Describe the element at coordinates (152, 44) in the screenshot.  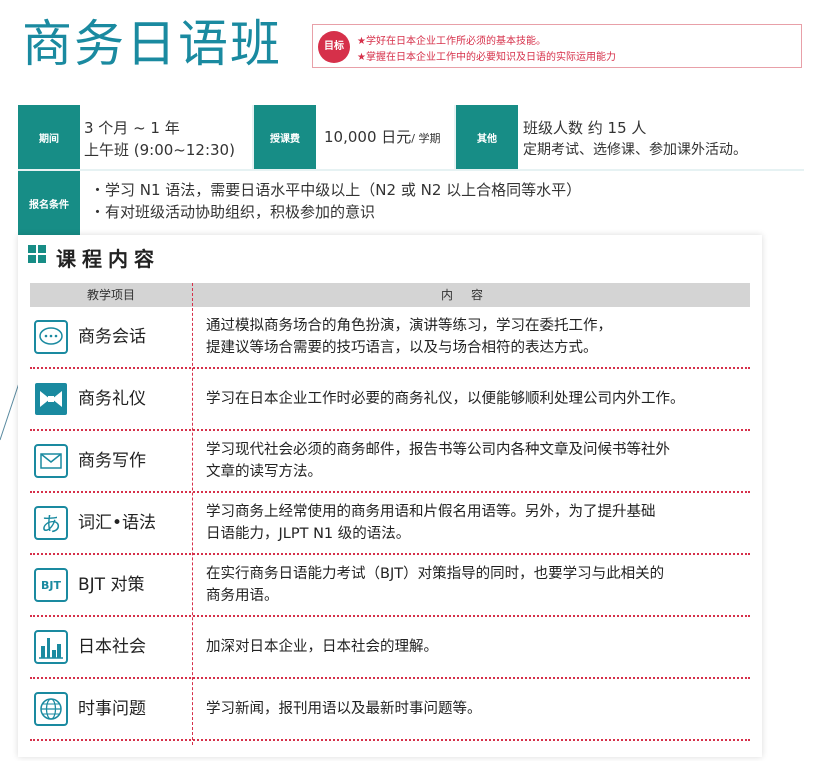
I see `page-title: 商务日语班` at that location.